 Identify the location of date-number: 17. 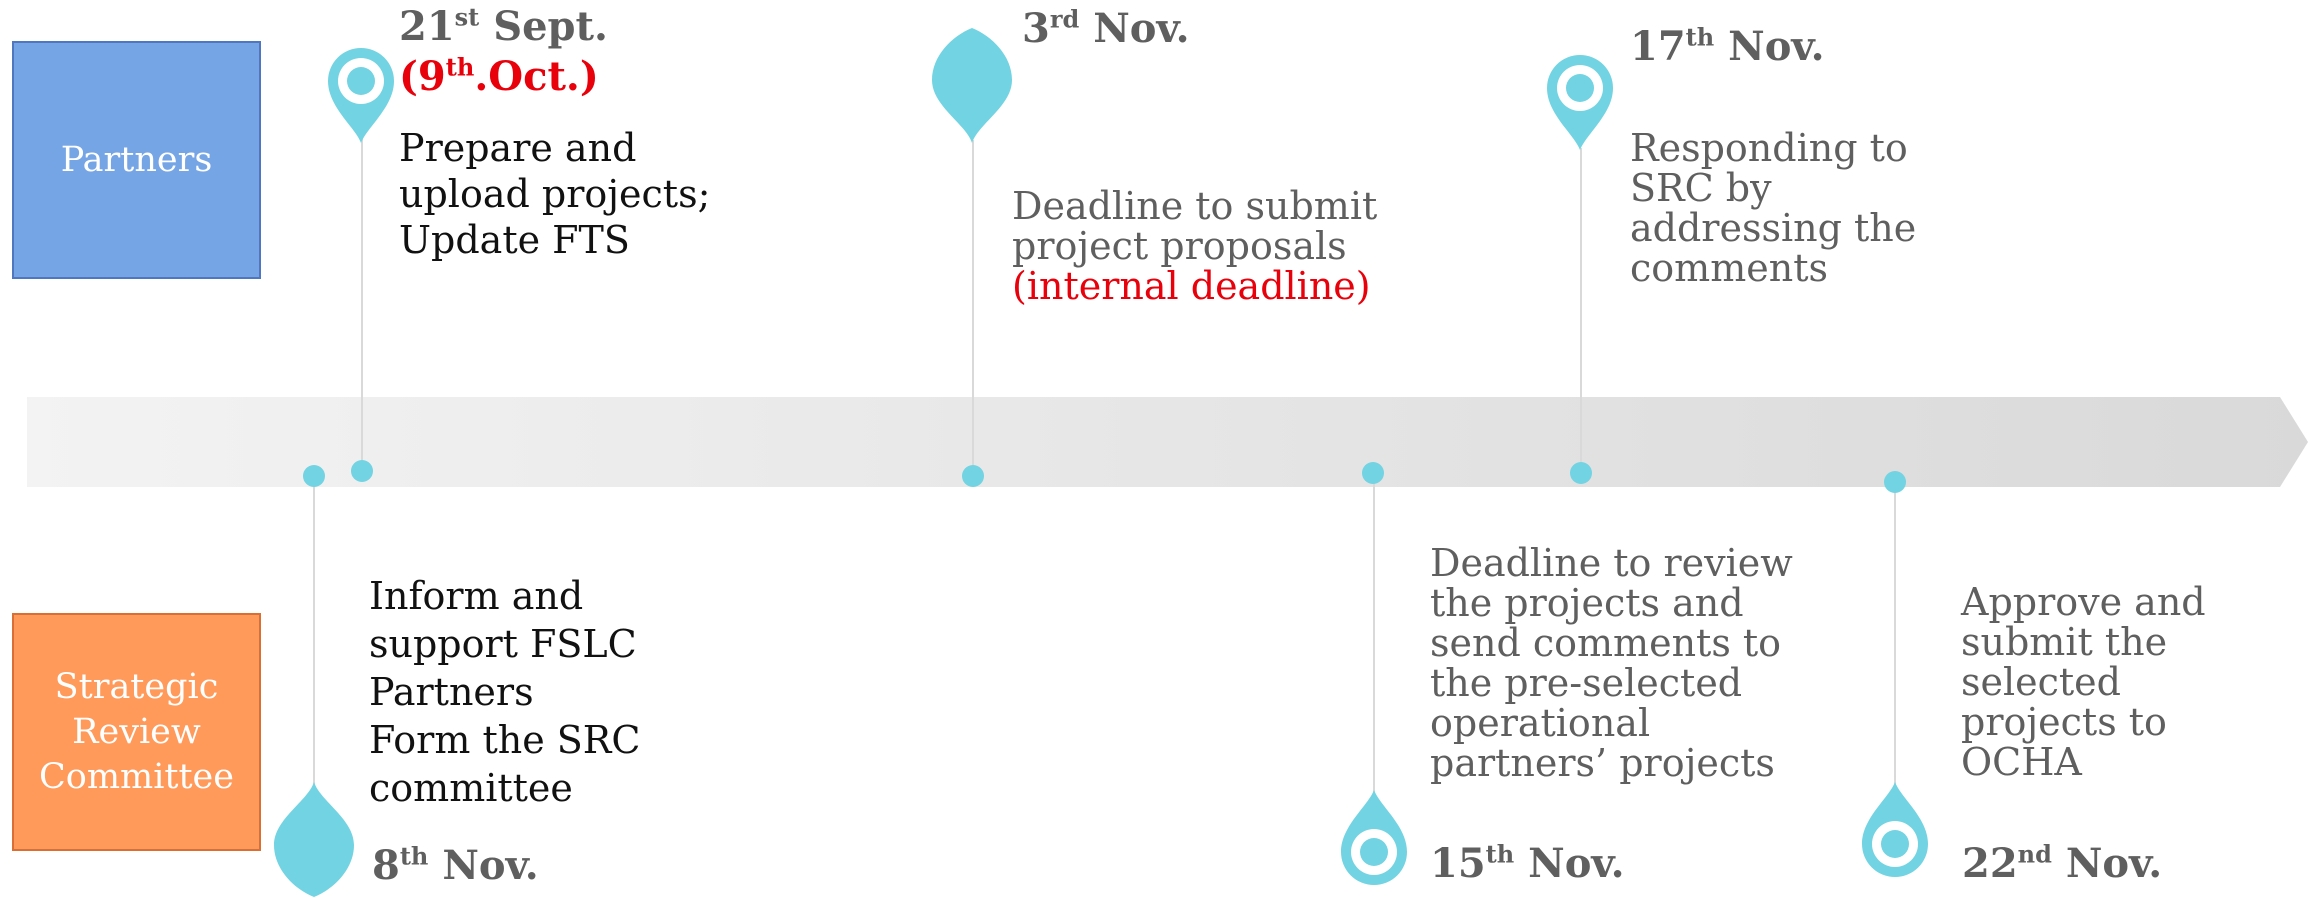
(1658, 46).